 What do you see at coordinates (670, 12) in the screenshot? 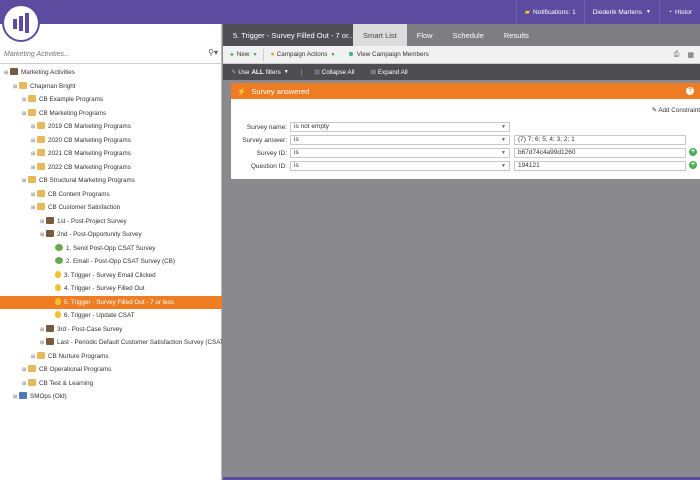
I see `history-icon: ◔` at bounding box center [670, 12].